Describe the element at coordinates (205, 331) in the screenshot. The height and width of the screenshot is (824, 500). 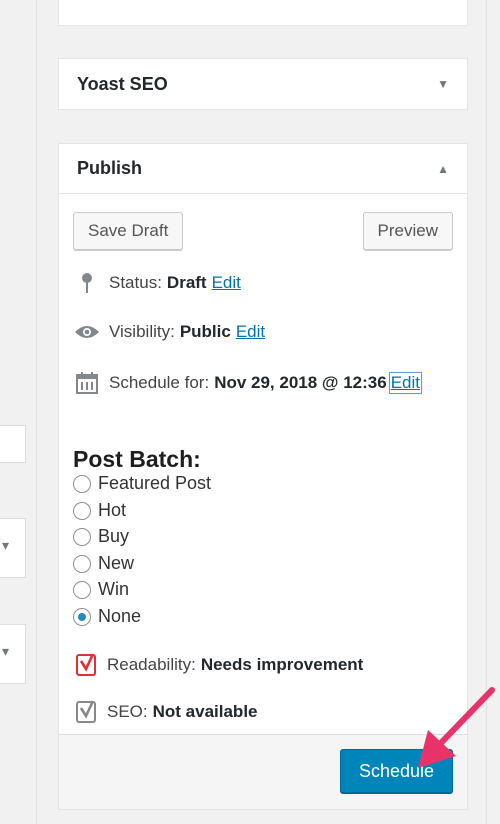
I see `visibility-value: Public` at that location.